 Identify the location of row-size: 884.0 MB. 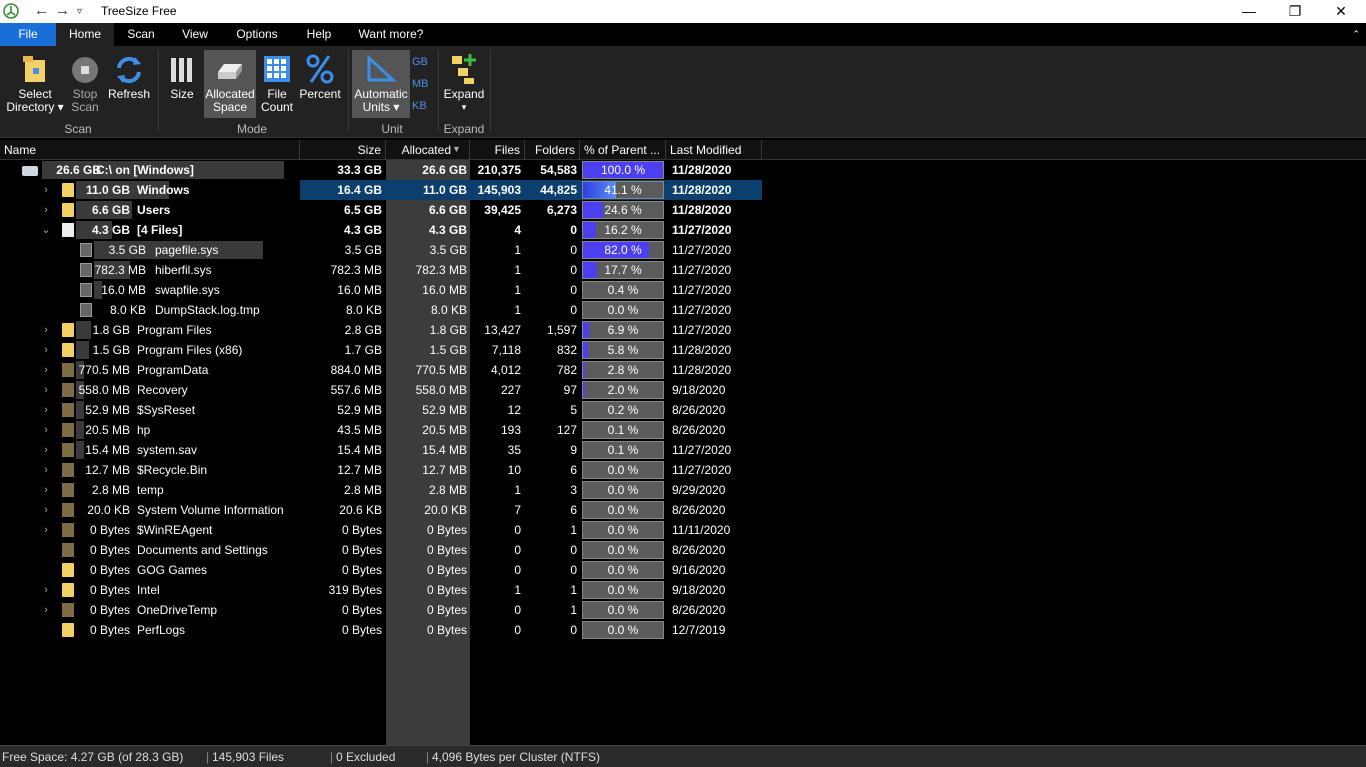
(356, 370).